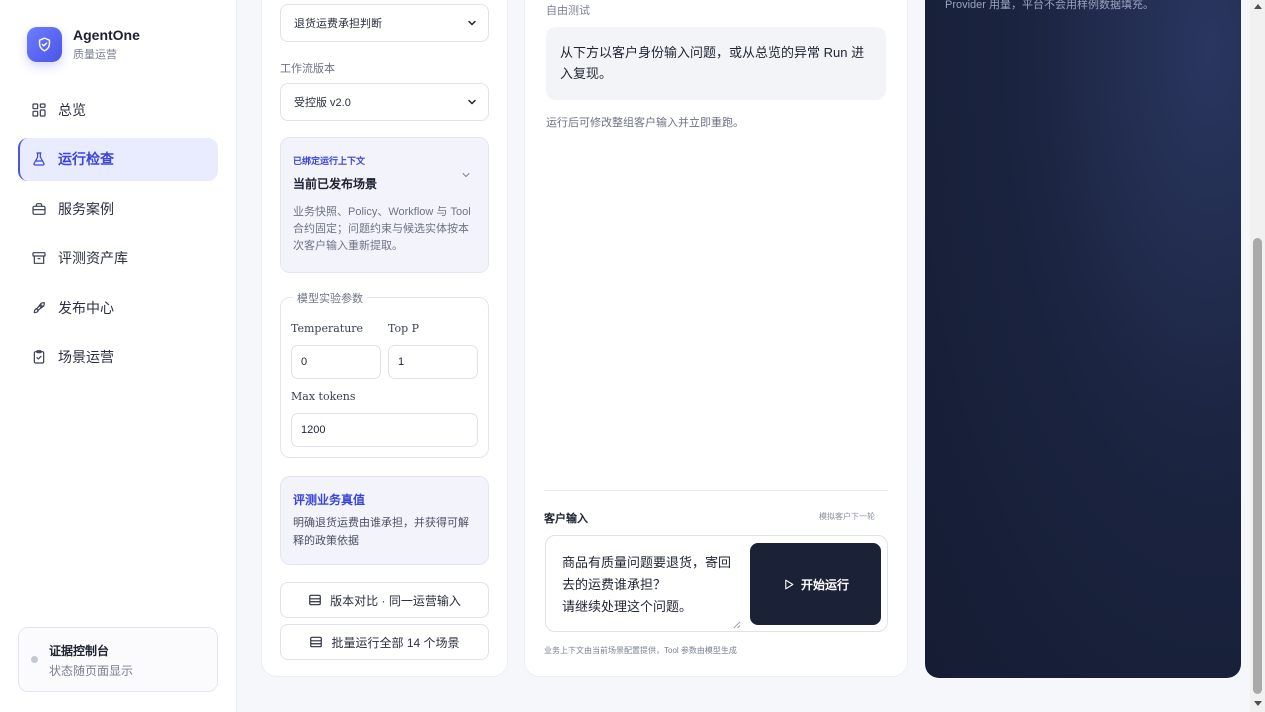 This screenshot has width=1265, height=712. Describe the element at coordinates (640, 650) in the screenshot. I see `footer-note: 业务上下文由当前场景配置提供，Tool 参数由模型生成` at that location.